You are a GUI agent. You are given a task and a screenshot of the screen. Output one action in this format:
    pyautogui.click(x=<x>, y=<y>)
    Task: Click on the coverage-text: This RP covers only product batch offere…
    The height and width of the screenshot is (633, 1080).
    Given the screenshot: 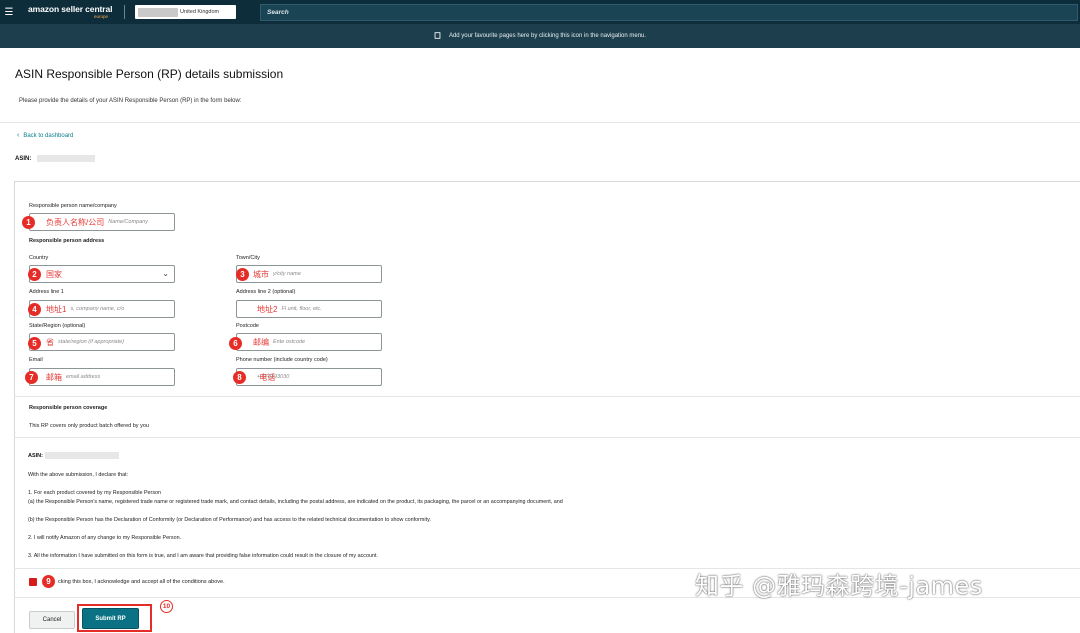 What is the action you would take?
    pyautogui.click(x=89, y=426)
    